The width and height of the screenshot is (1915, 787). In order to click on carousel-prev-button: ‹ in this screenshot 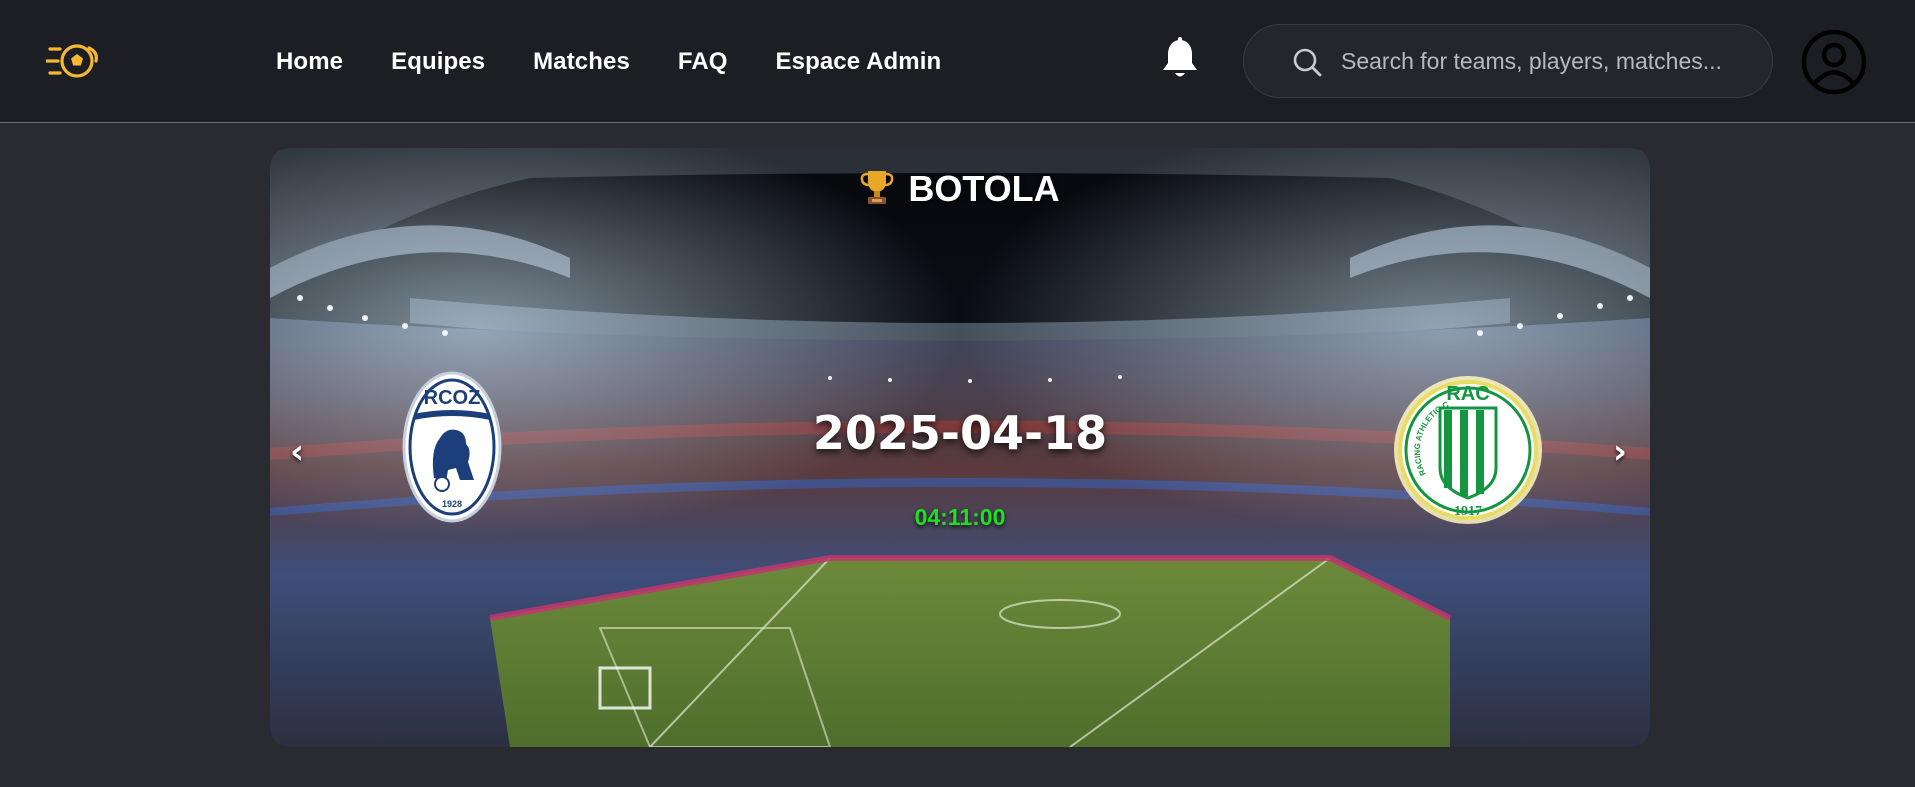, I will do `click(297, 452)`.